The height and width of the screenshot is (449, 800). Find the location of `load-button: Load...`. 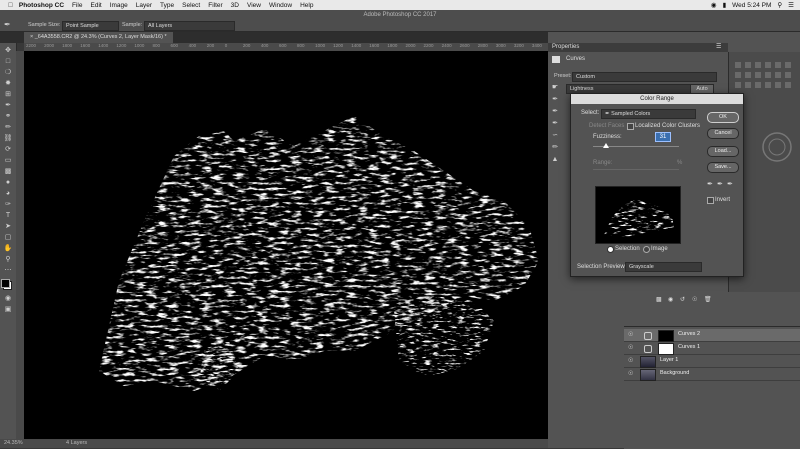

load-button: Load... is located at coordinates (723, 151).